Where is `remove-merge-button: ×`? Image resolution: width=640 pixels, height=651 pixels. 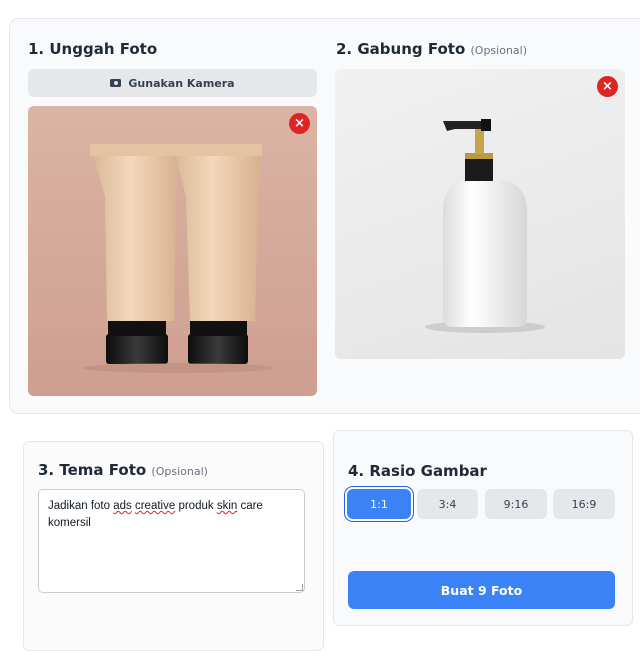
remove-merge-button: × is located at coordinates (607, 86).